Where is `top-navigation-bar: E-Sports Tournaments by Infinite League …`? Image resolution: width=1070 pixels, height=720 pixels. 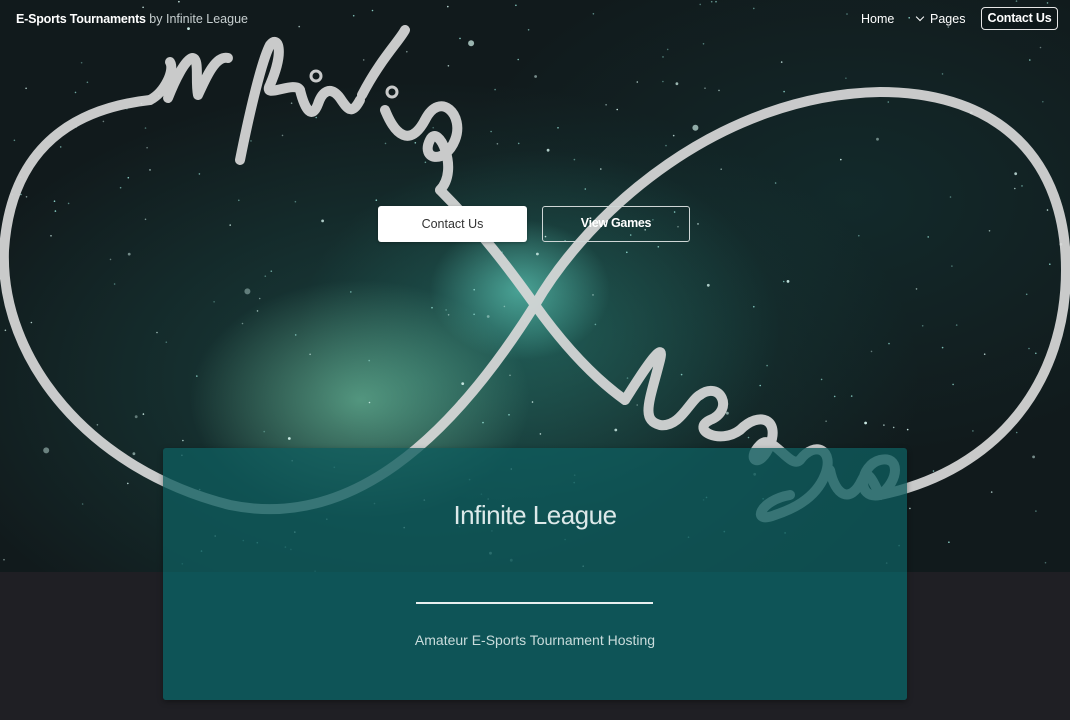
top-navigation-bar: E-Sports Tournaments by Infinite League … is located at coordinates (535, 20).